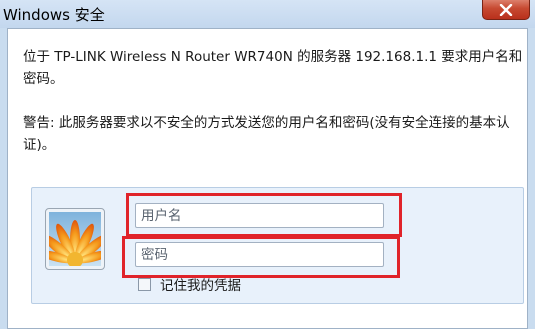 The width and height of the screenshot is (535, 329). Describe the element at coordinates (144, 284) in the screenshot. I see `remember-checkbox` at that location.